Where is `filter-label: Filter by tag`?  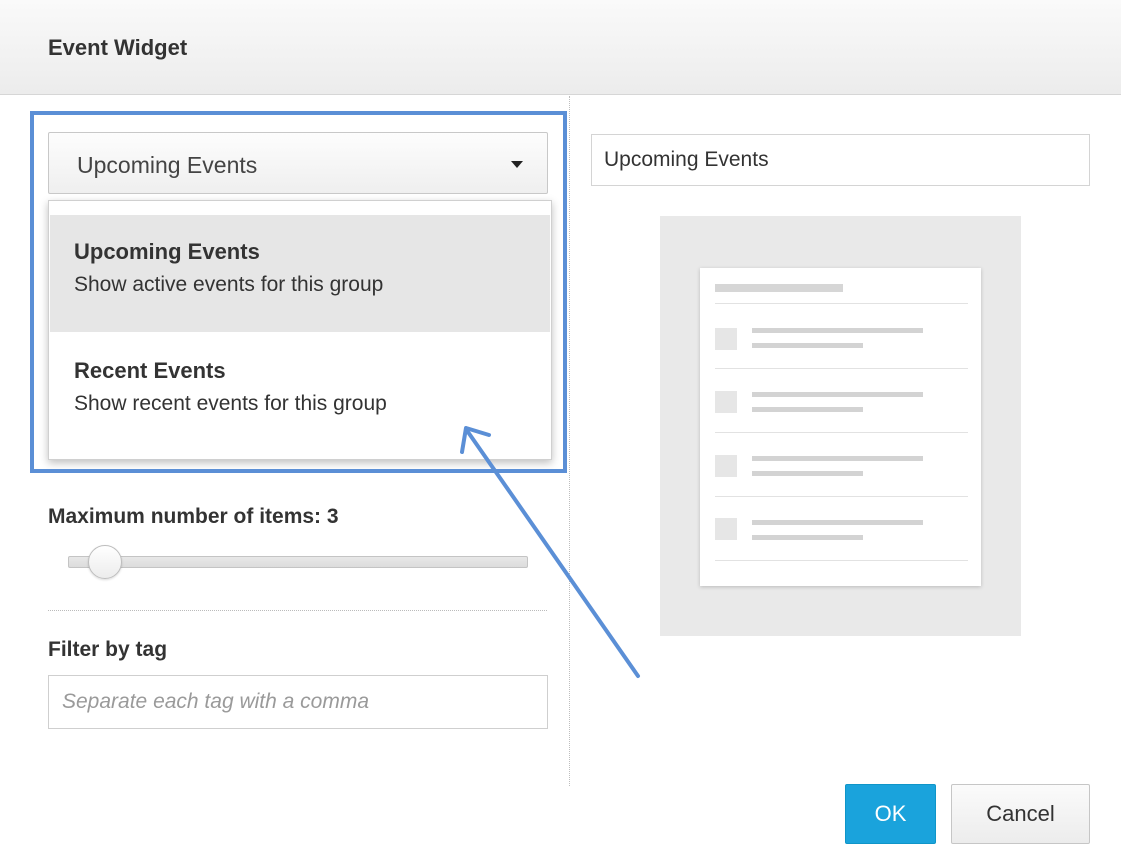
filter-label: Filter by tag is located at coordinates (108, 649).